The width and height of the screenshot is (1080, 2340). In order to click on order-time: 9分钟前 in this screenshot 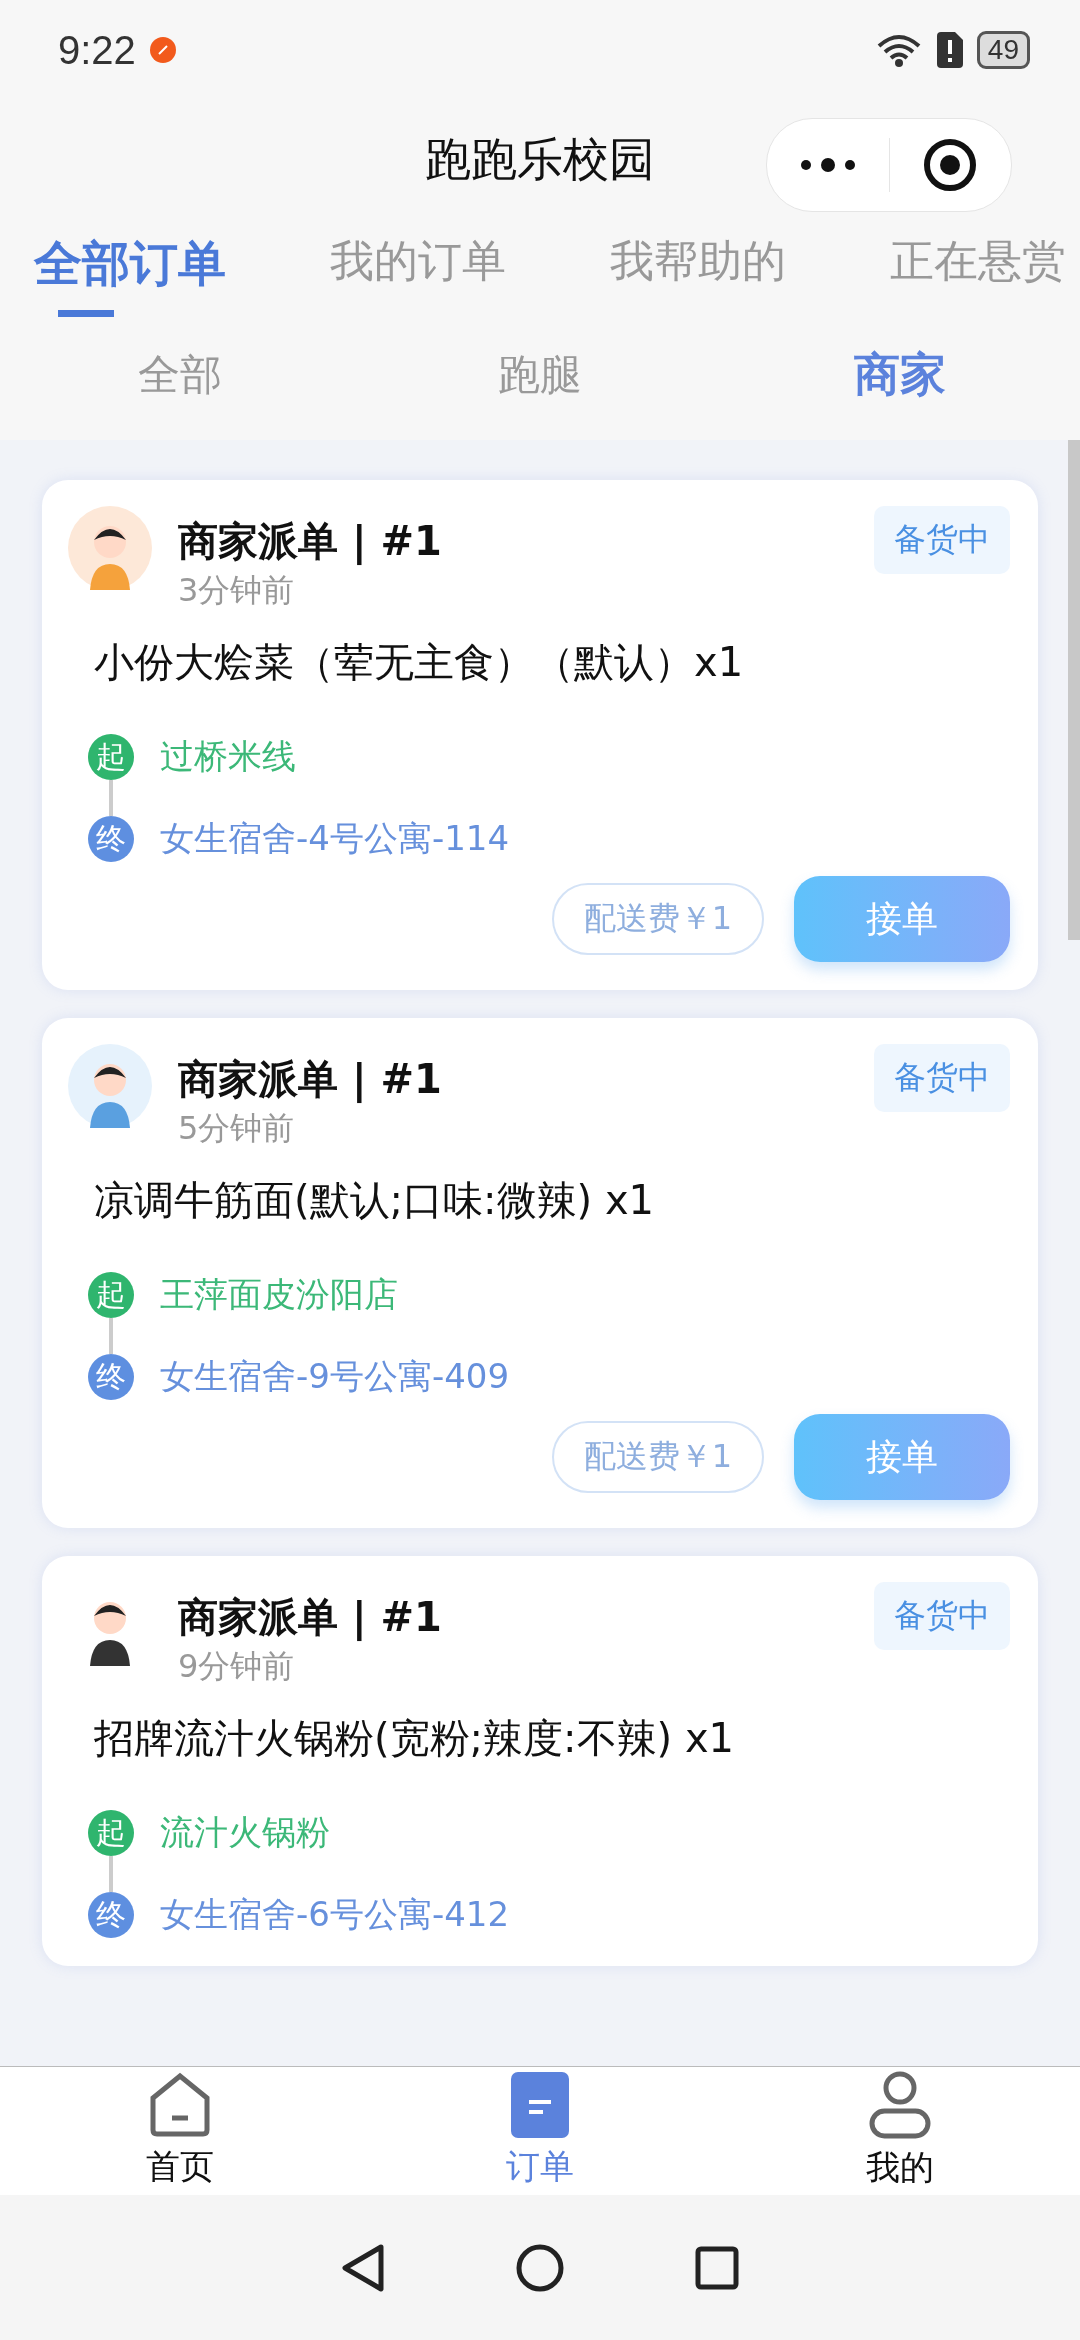, I will do `click(237, 1666)`.